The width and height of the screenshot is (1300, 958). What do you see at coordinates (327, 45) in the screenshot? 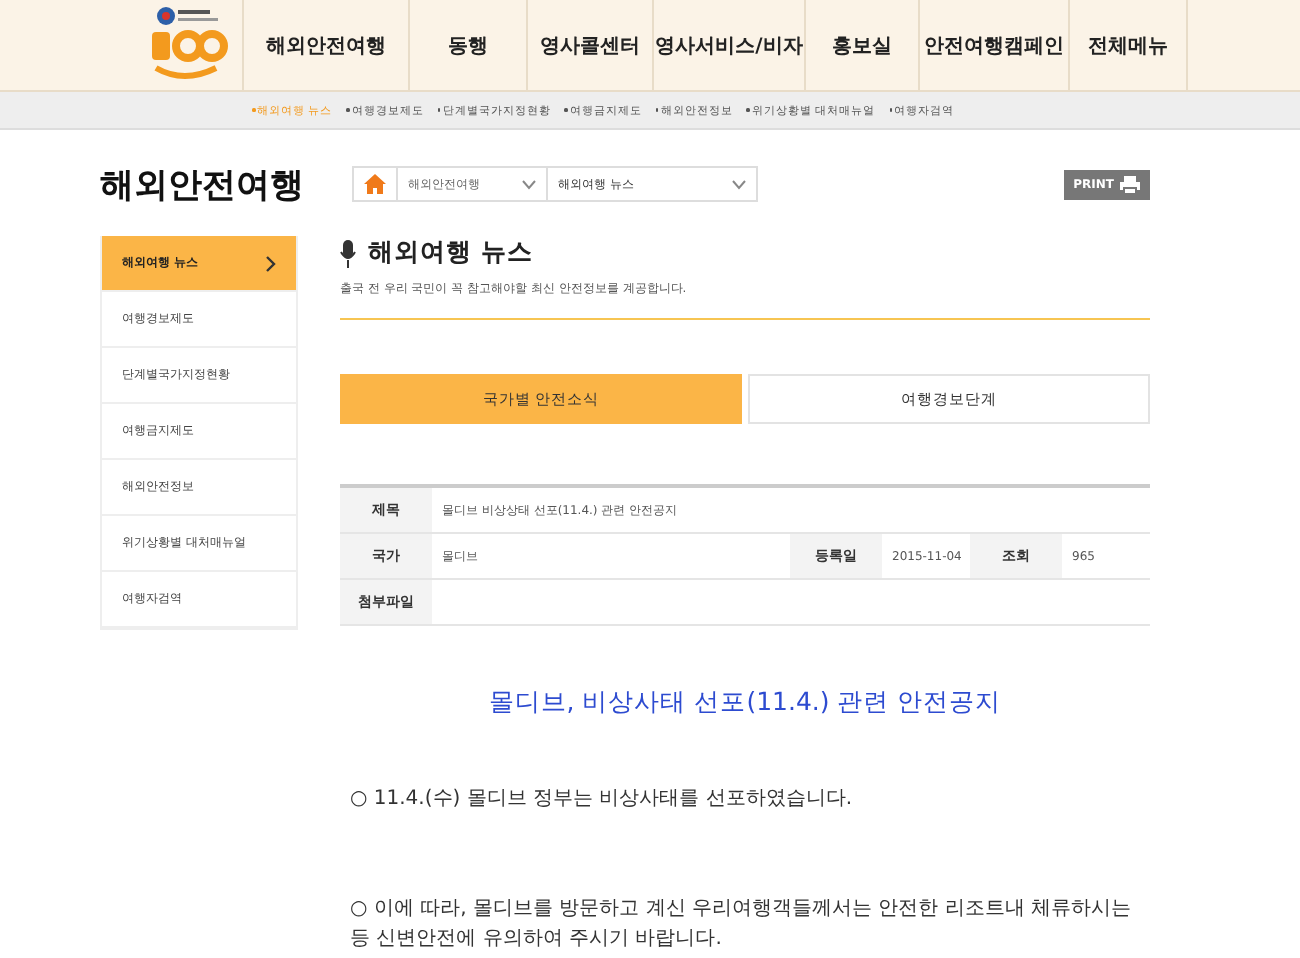
I see `nav-item: 해외안전여행` at bounding box center [327, 45].